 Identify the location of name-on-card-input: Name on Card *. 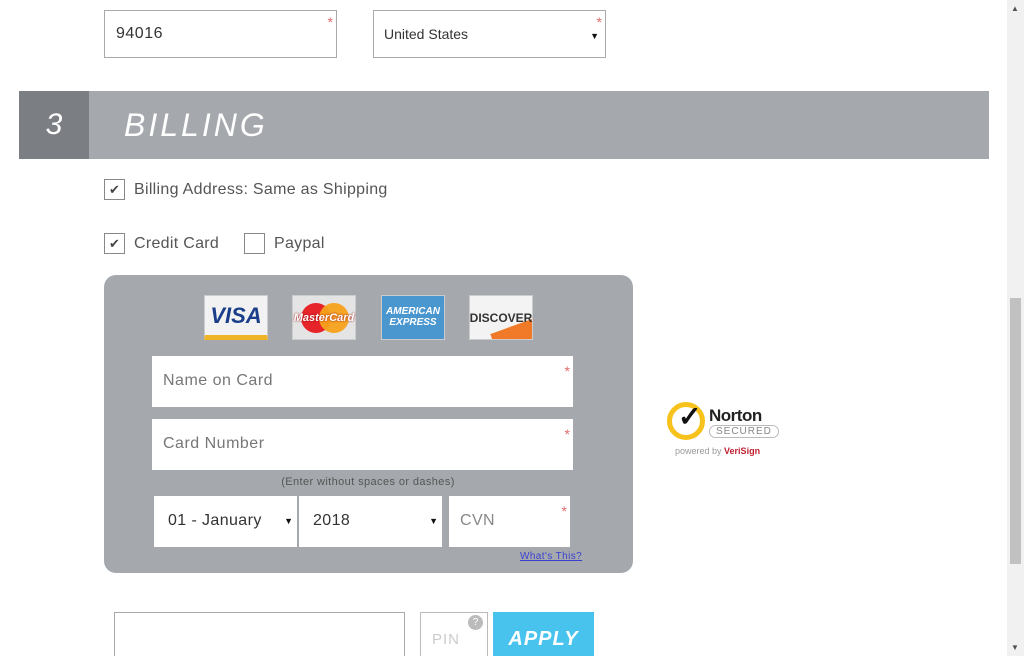
(362, 381).